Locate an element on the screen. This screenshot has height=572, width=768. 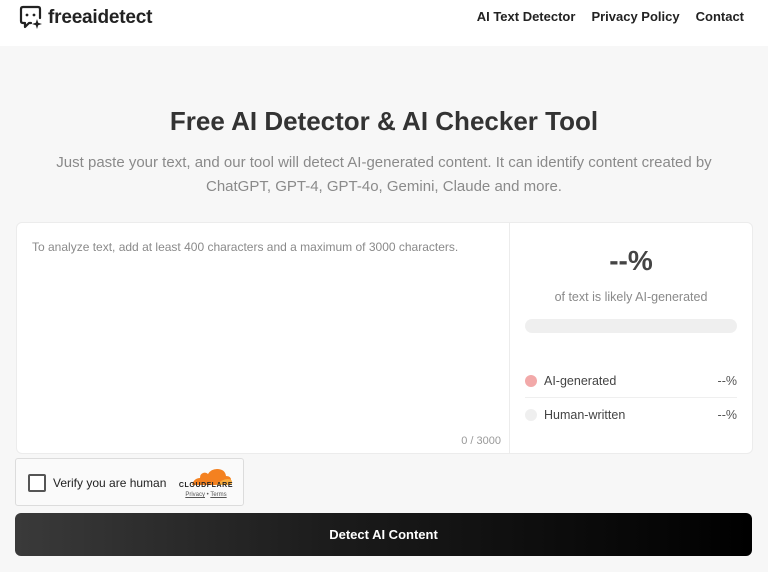
site-logo: freeaidetect is located at coordinates (85, 18).